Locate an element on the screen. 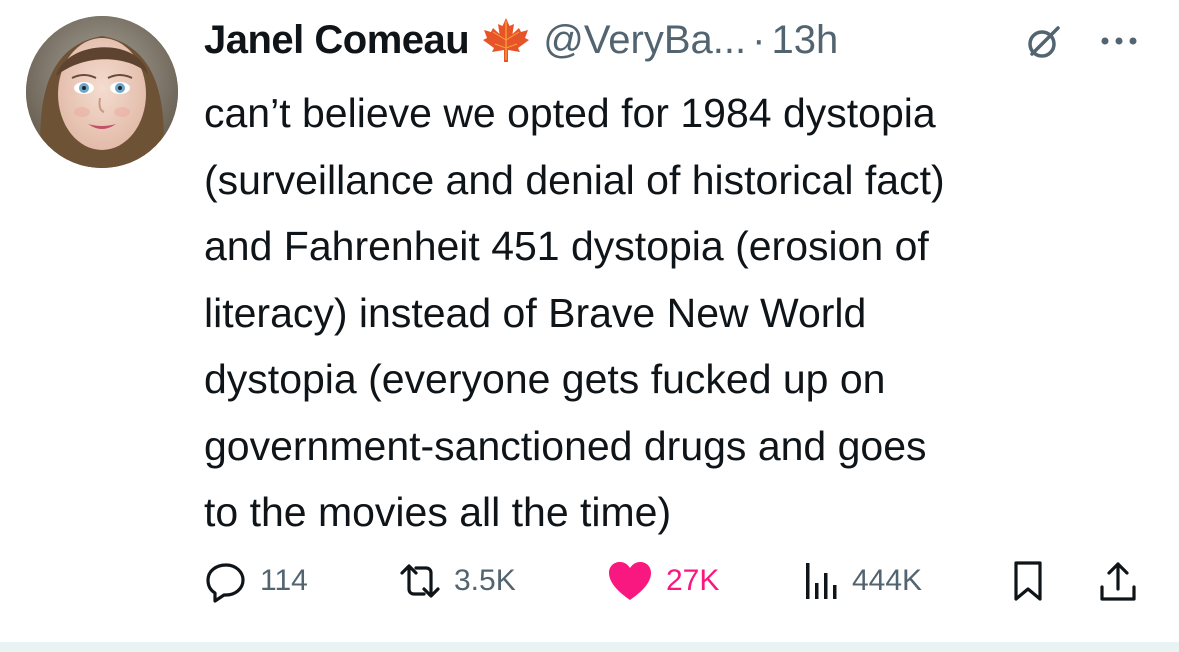 This screenshot has width=1179, height=652. display-name: Janel Comeau is located at coordinates (337, 40).